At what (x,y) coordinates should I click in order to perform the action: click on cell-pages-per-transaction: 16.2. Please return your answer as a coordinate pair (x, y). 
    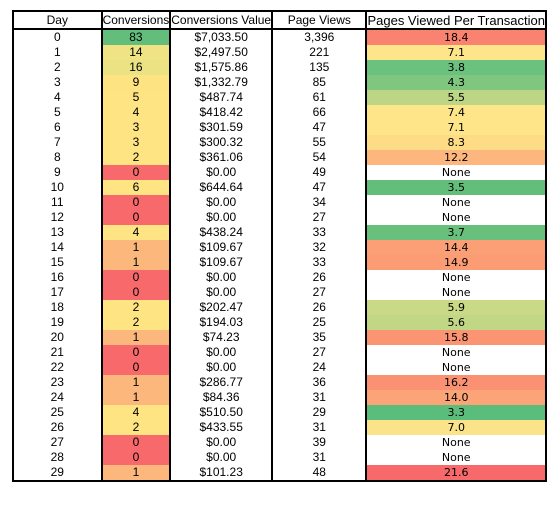
    Looking at the image, I should click on (455, 382).